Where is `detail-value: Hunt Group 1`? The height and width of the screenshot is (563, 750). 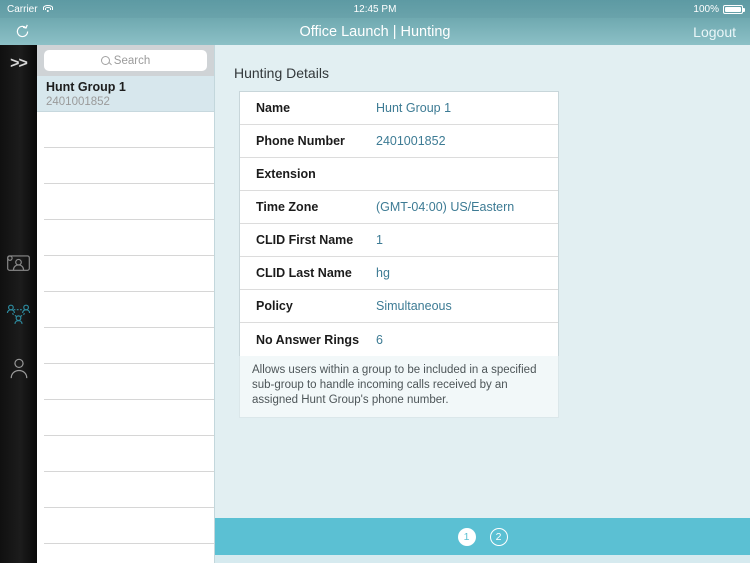 detail-value: Hunt Group 1 is located at coordinates (414, 108).